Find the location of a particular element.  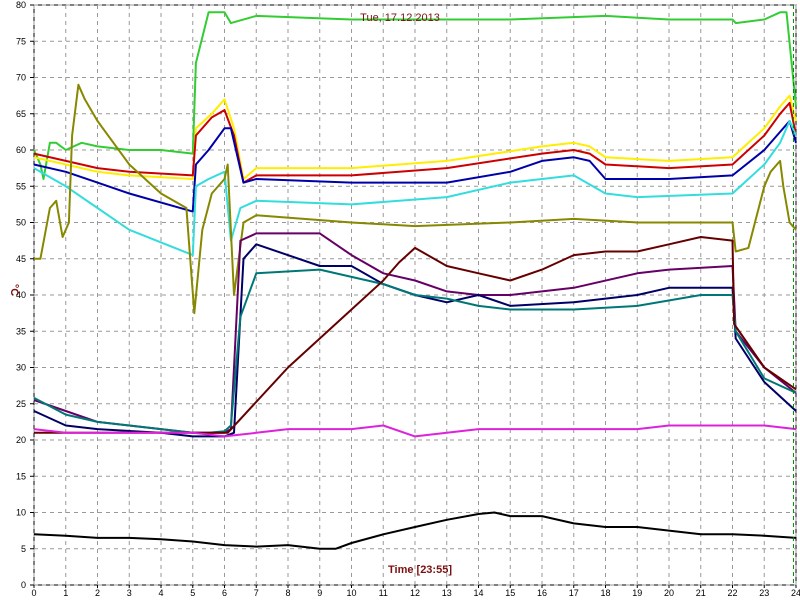

y-tick-label: 75 is located at coordinates (21, 41).